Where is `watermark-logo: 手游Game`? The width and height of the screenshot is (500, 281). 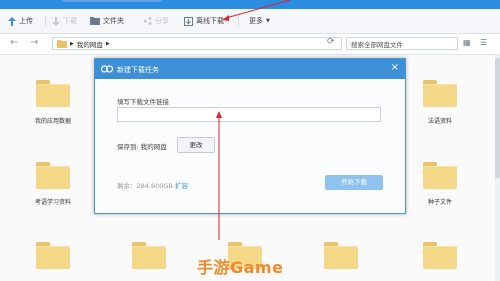 watermark-logo: 手游Game is located at coordinates (240, 267).